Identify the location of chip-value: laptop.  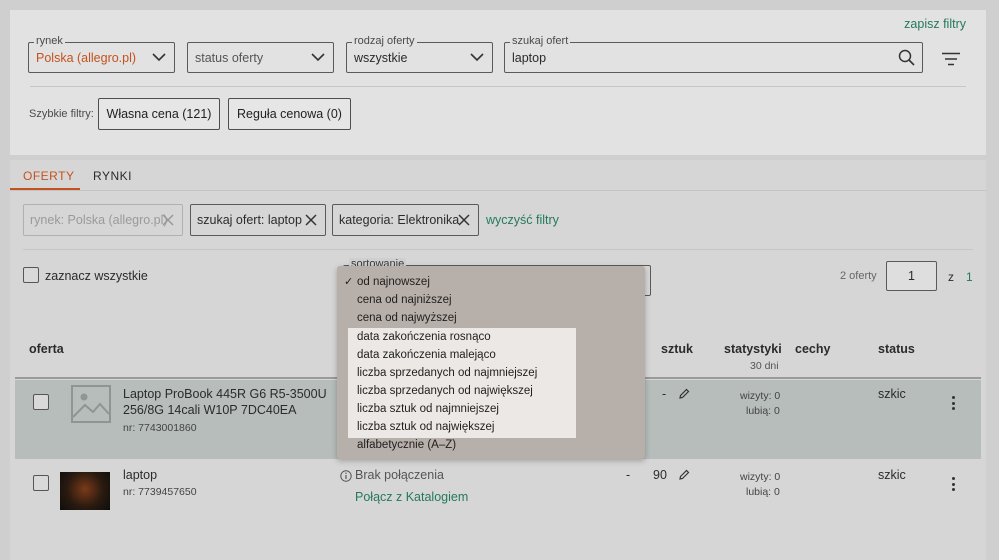
(284, 220).